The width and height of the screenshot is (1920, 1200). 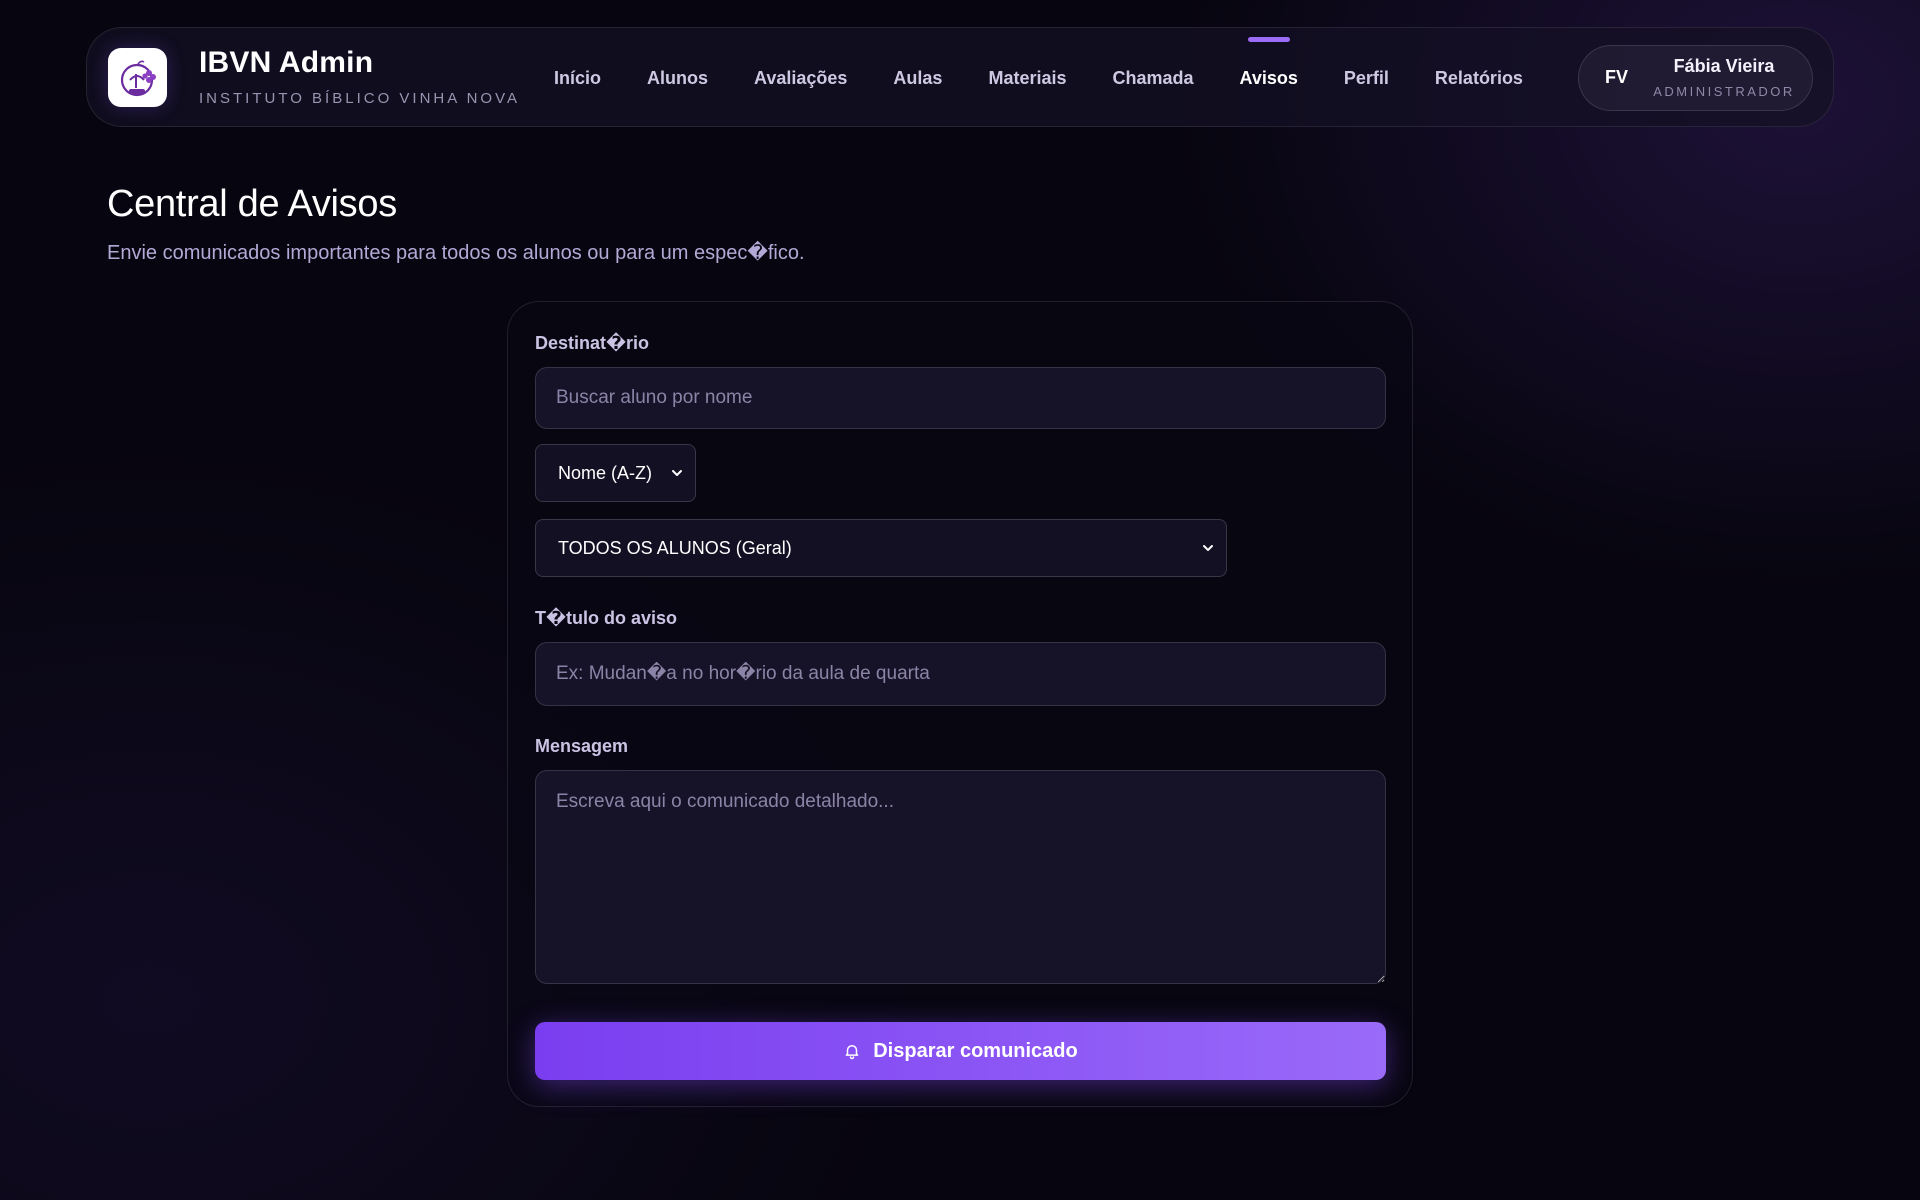 What do you see at coordinates (286, 62) in the screenshot?
I see `brand-title: IBVN Admin` at bounding box center [286, 62].